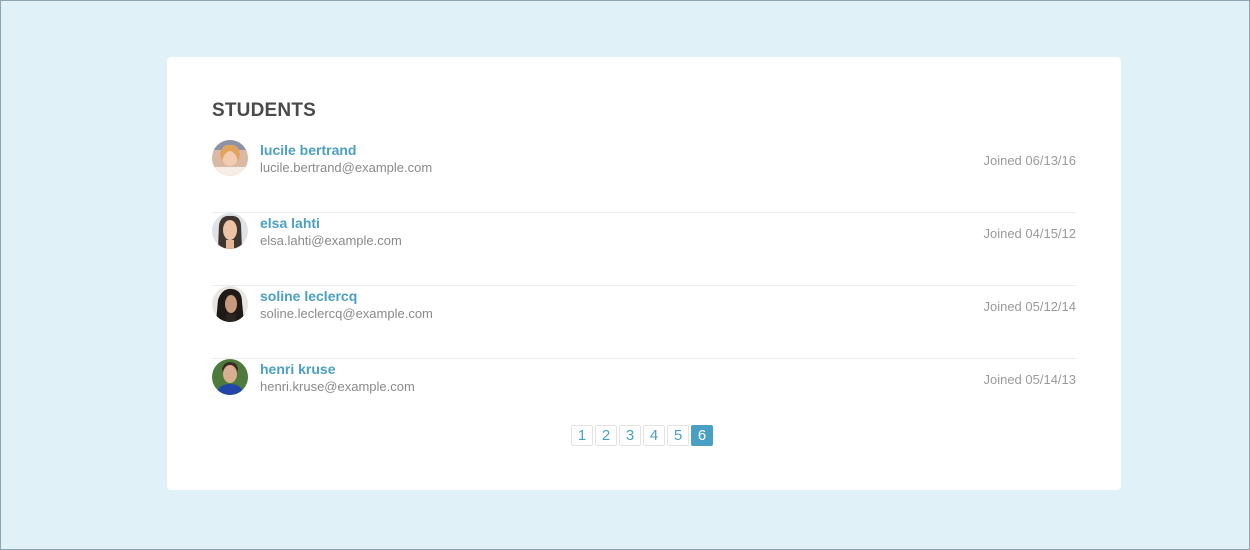 The width and height of the screenshot is (1250, 550). What do you see at coordinates (642, 435) in the screenshot?
I see `pagination: 1 2 3 4 5 6` at bounding box center [642, 435].